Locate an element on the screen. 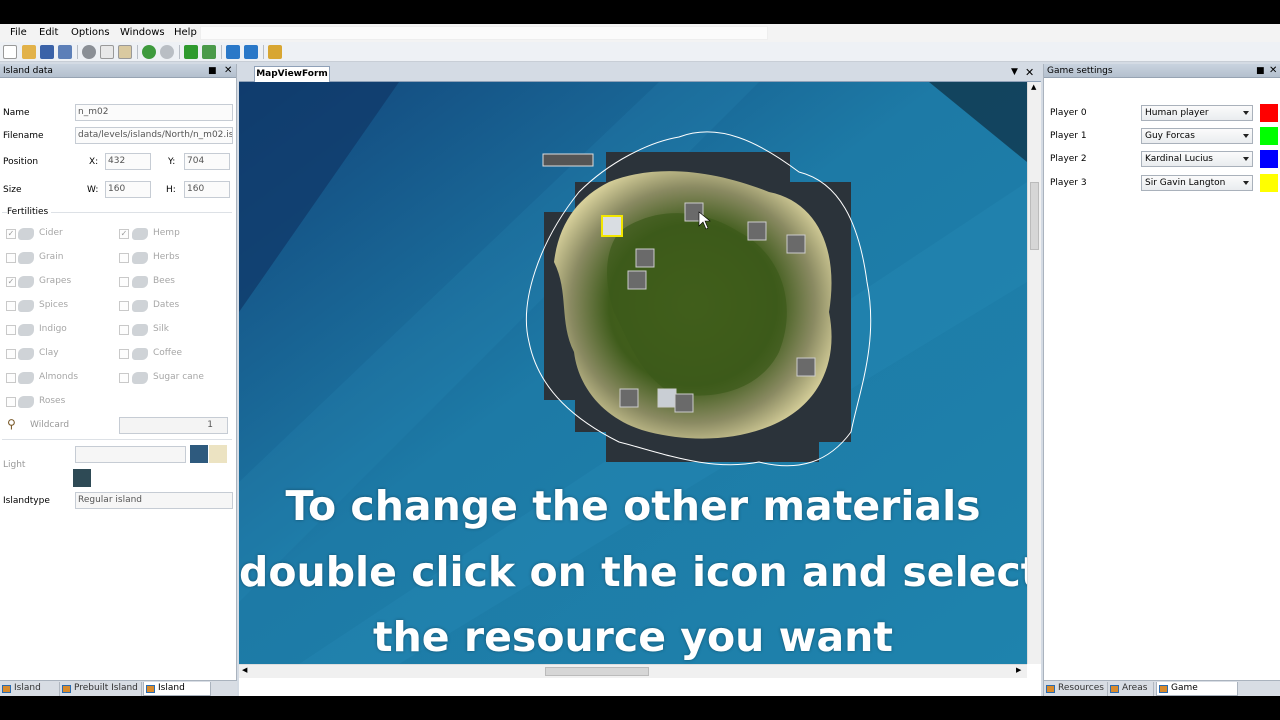  save-icon is located at coordinates (47, 52).